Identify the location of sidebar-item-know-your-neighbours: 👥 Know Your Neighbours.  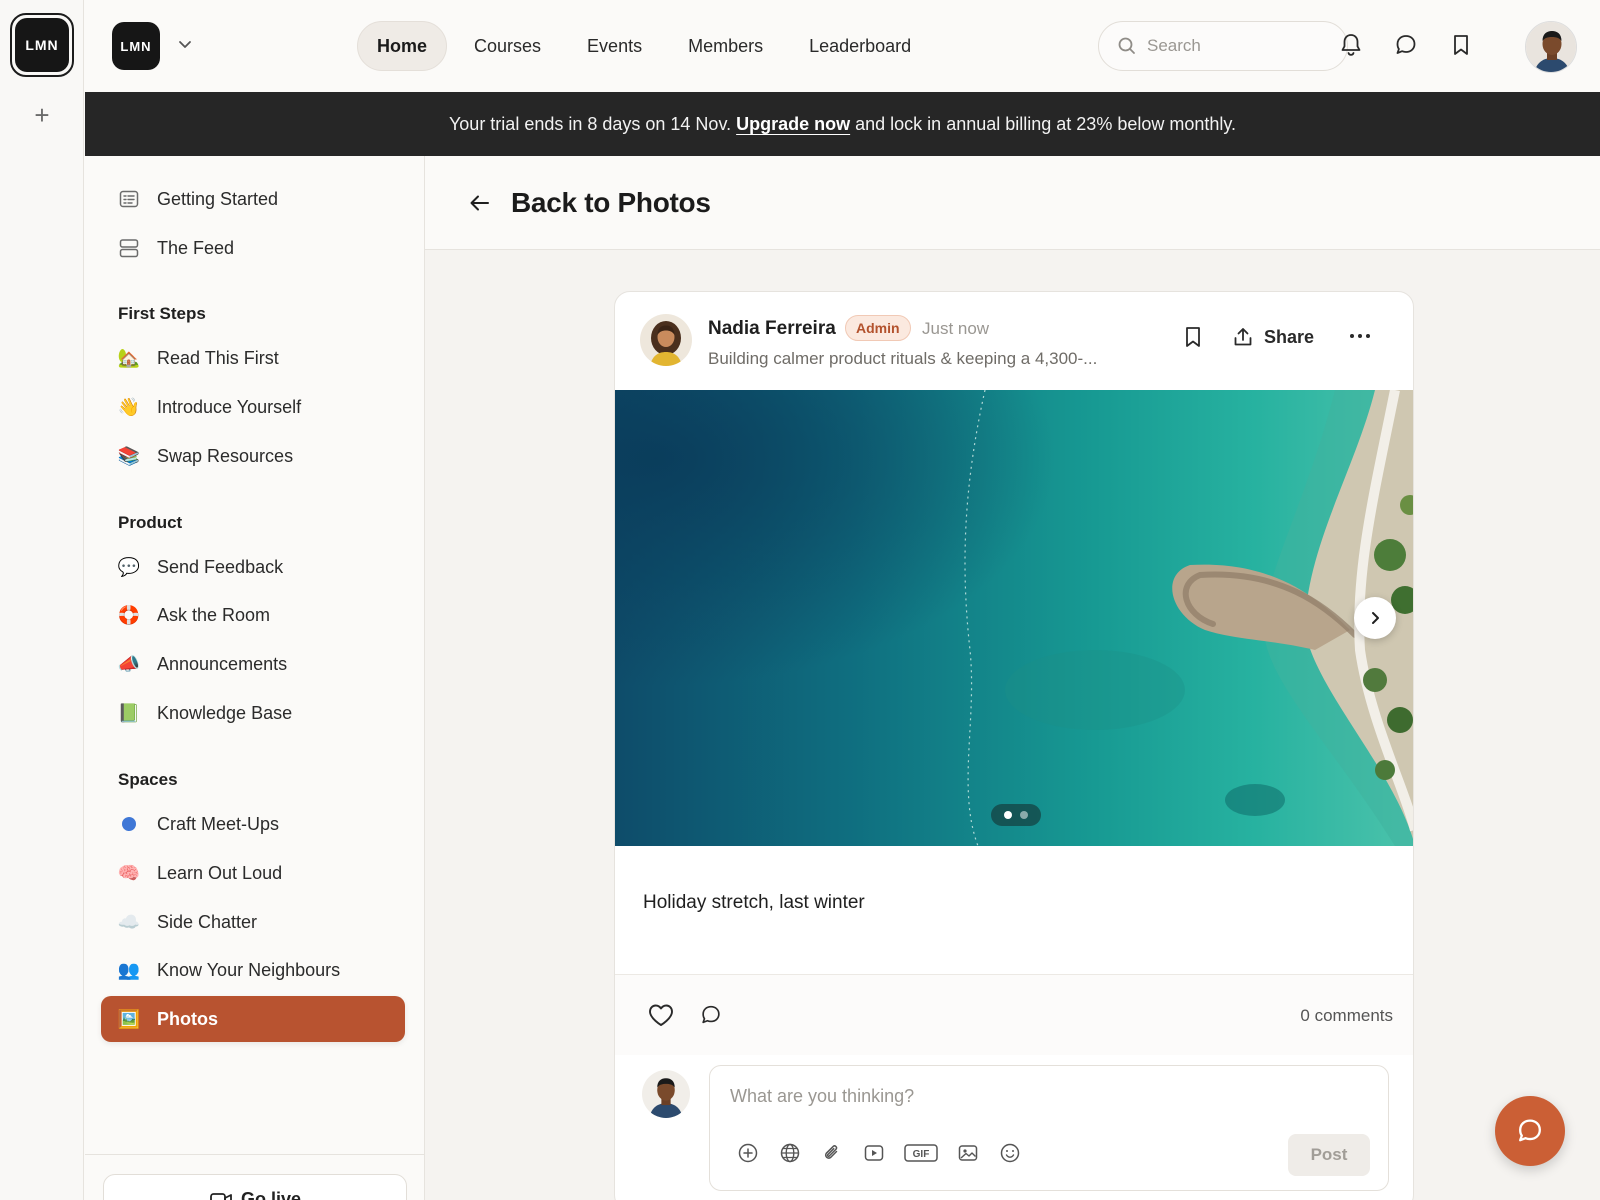
(253, 970).